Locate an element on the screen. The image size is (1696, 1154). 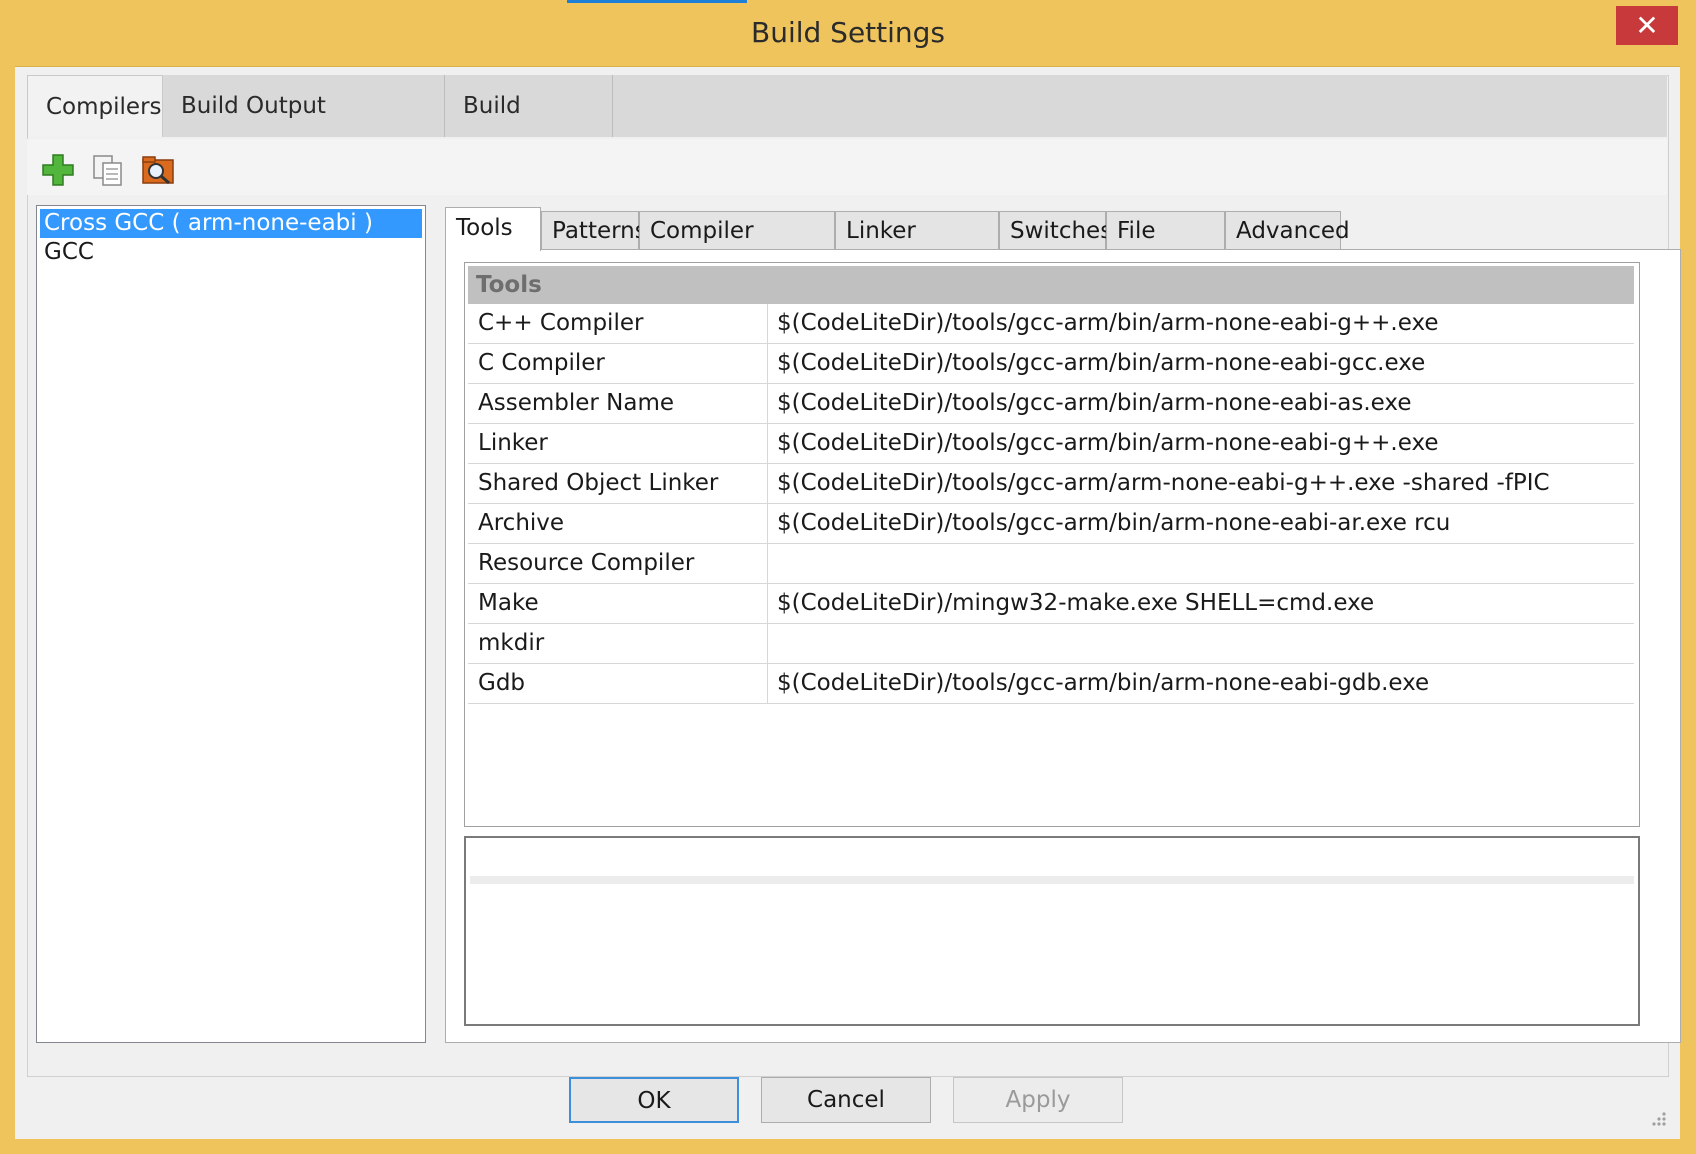
tab-tools: Tools is located at coordinates (493, 229).